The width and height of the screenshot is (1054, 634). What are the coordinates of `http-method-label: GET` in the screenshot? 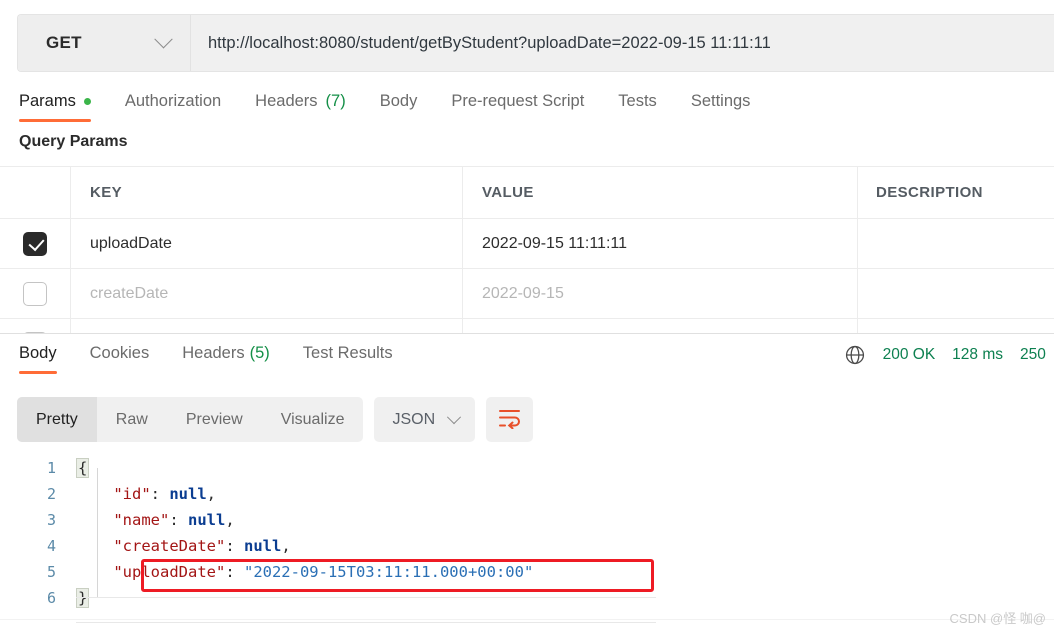 It's located at (64, 42).